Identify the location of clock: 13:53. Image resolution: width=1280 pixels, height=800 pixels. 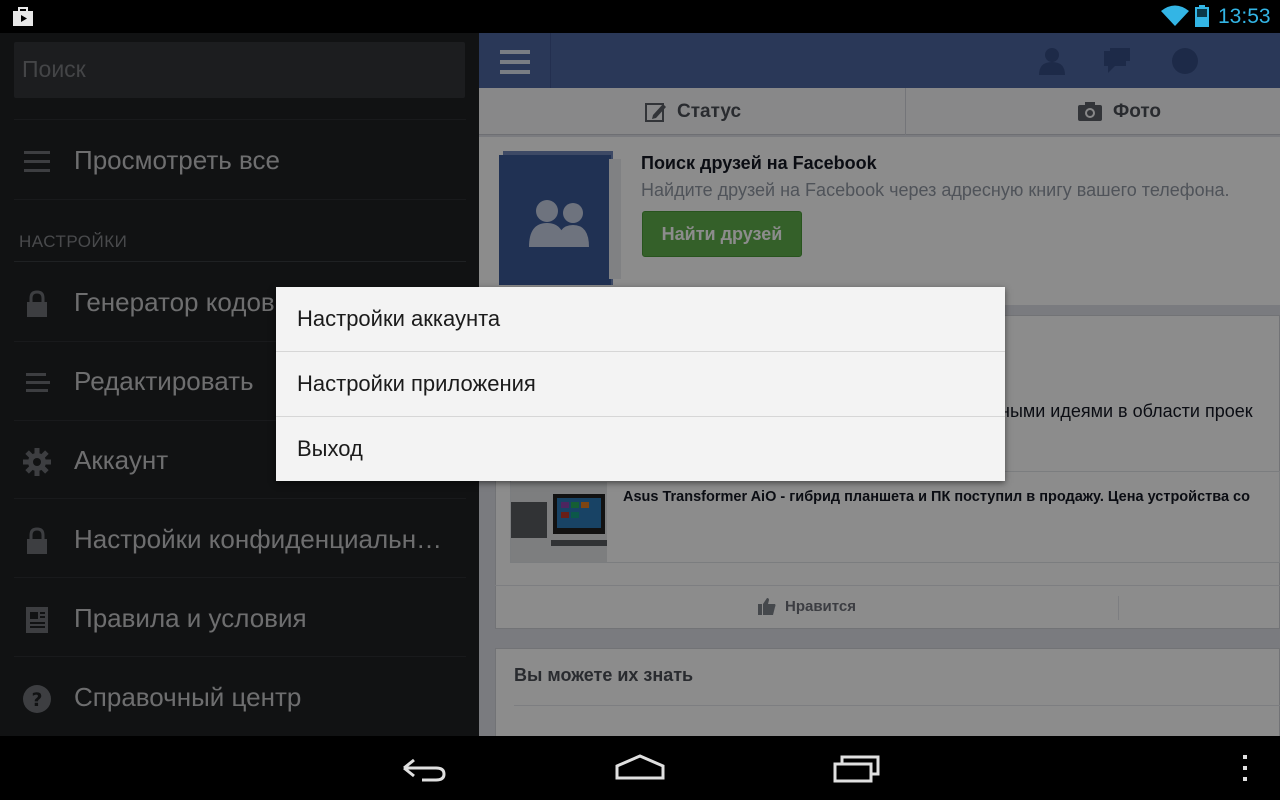
(1244, 16).